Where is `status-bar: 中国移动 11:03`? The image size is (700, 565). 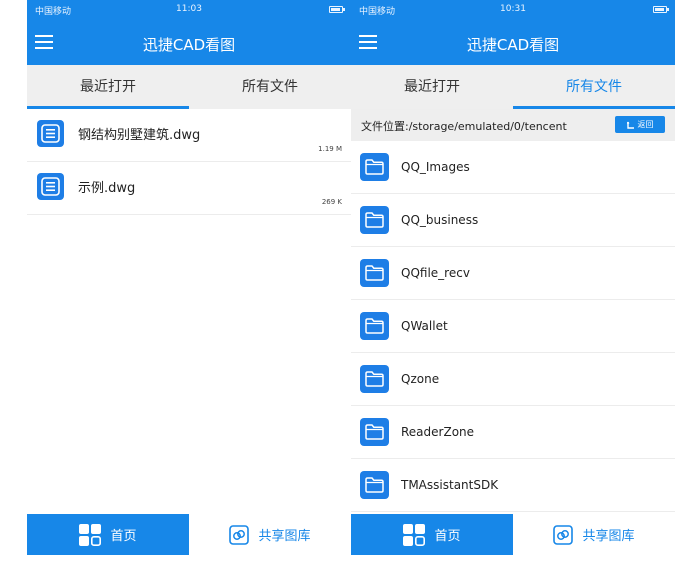 status-bar: 中国移动 11:03 is located at coordinates (189, 10).